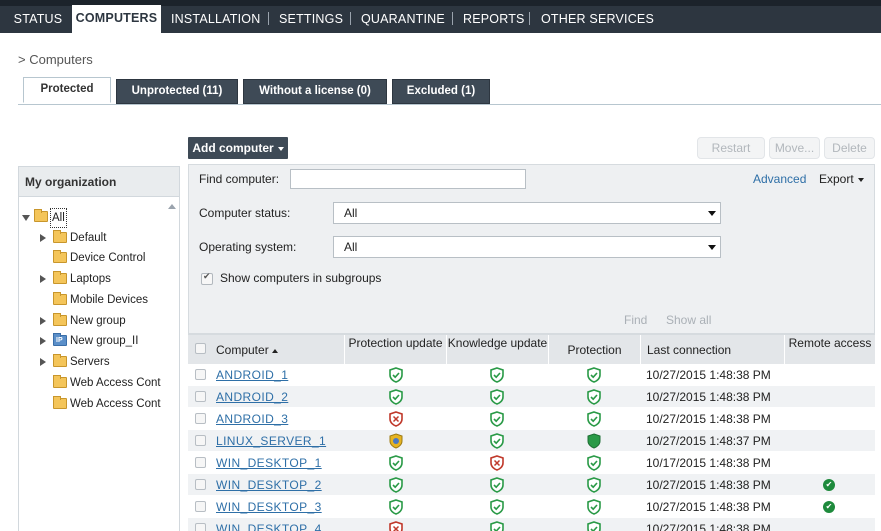 The height and width of the screenshot is (531, 881). What do you see at coordinates (531, 397) in the screenshot?
I see `table-row: ANDROID_2 10/27/2015 1:48:38 PM` at bounding box center [531, 397].